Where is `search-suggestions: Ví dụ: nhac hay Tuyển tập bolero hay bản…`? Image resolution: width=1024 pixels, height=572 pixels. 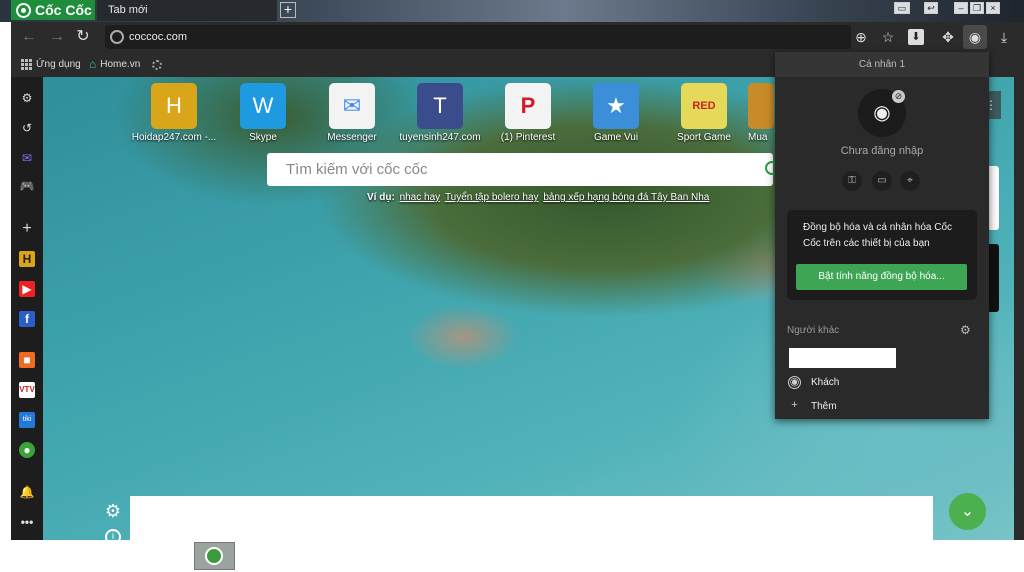 search-suggestions: Ví dụ: nhac hay Tuyển tập bolero hay bản… is located at coordinates (538, 197).